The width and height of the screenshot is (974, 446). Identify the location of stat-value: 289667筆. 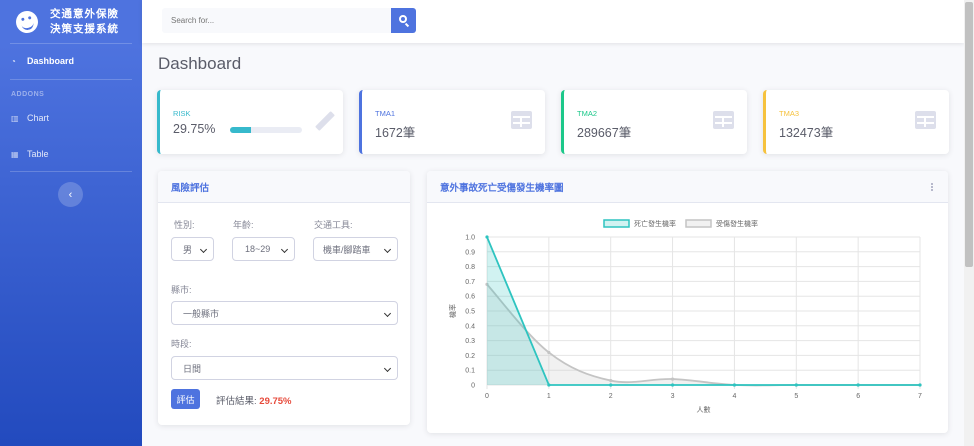
(604, 133).